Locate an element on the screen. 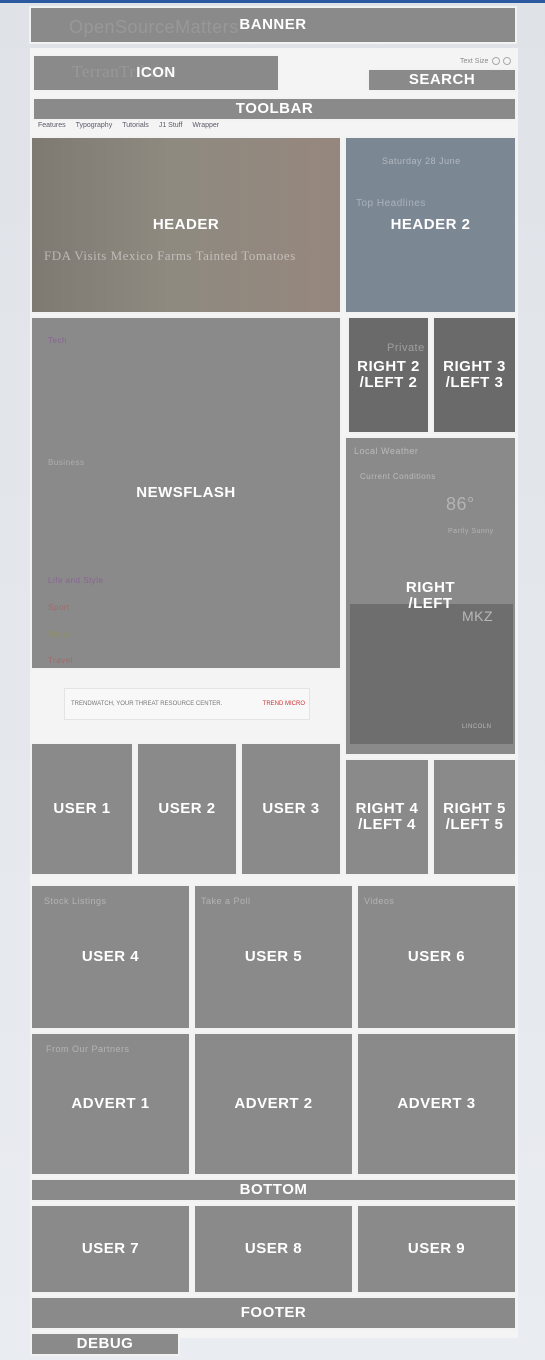 This screenshot has width=545, height=1360. right-3-left-3-block: RIGHT 3 /LEFT 3 is located at coordinates (474, 375).